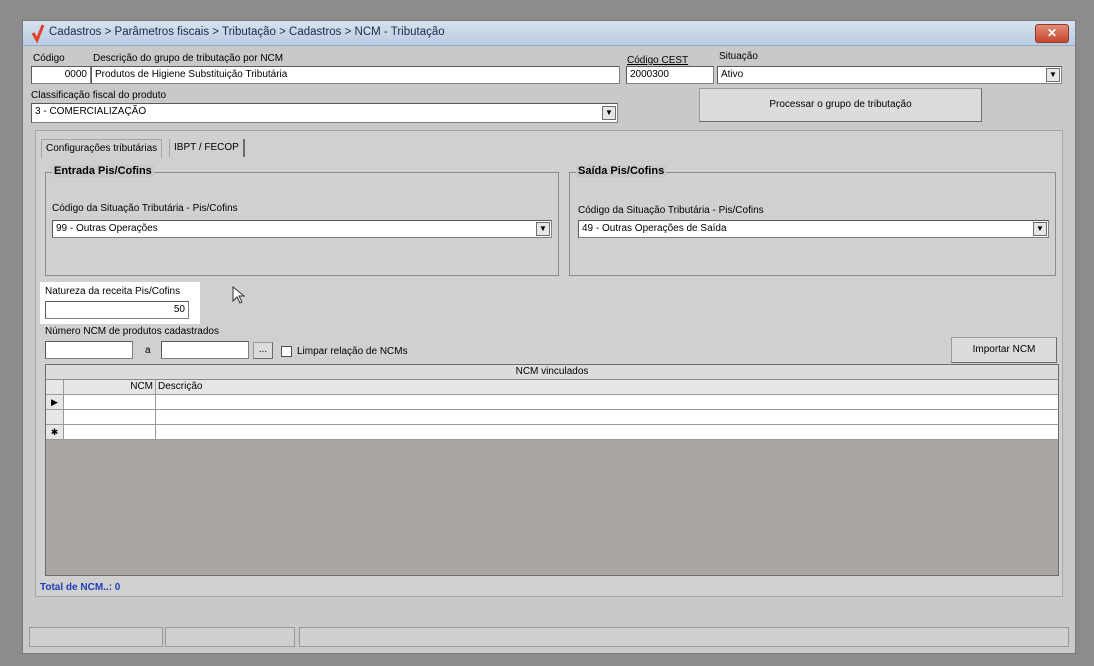  What do you see at coordinates (91, 111) in the screenshot?
I see `classificacao-value: 3 - COMERCIALIZAÇÃO` at bounding box center [91, 111].